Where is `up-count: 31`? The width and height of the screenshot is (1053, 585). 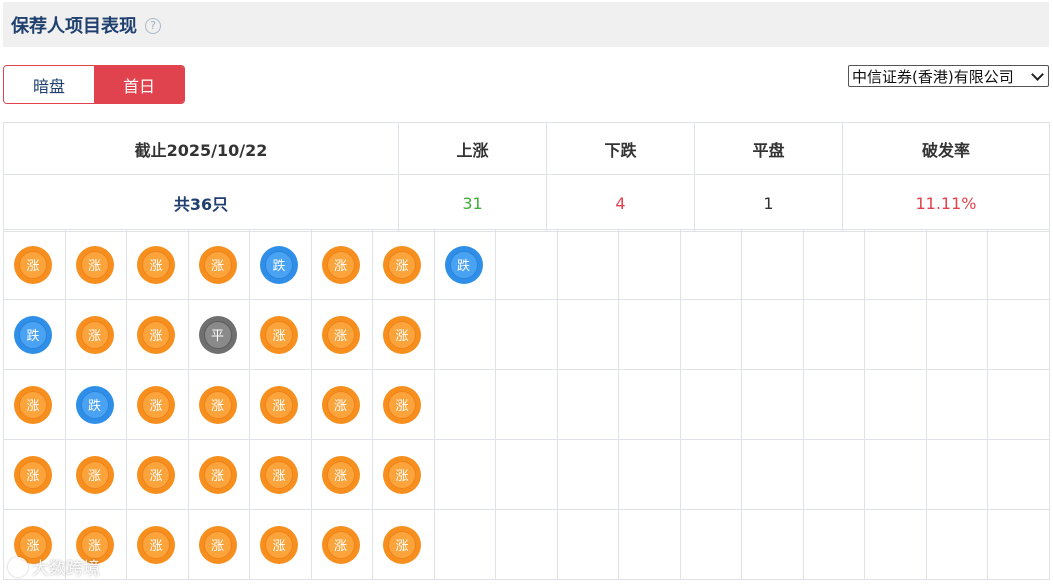 up-count: 31 is located at coordinates (472, 203).